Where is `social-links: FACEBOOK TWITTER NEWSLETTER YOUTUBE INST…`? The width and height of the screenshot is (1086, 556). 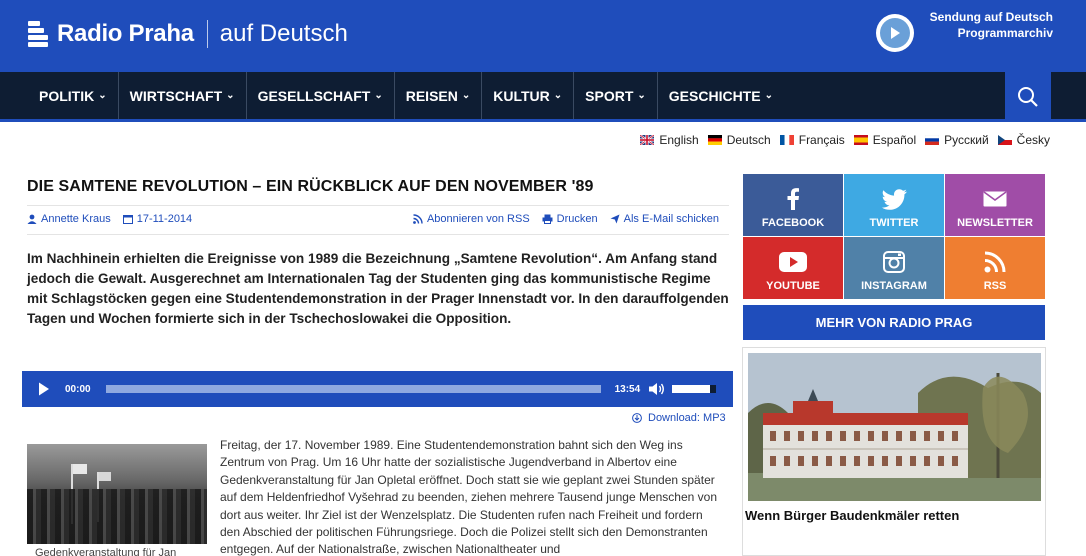 social-links: FACEBOOK TWITTER NEWSLETTER YOUTUBE INST… is located at coordinates (894, 236).